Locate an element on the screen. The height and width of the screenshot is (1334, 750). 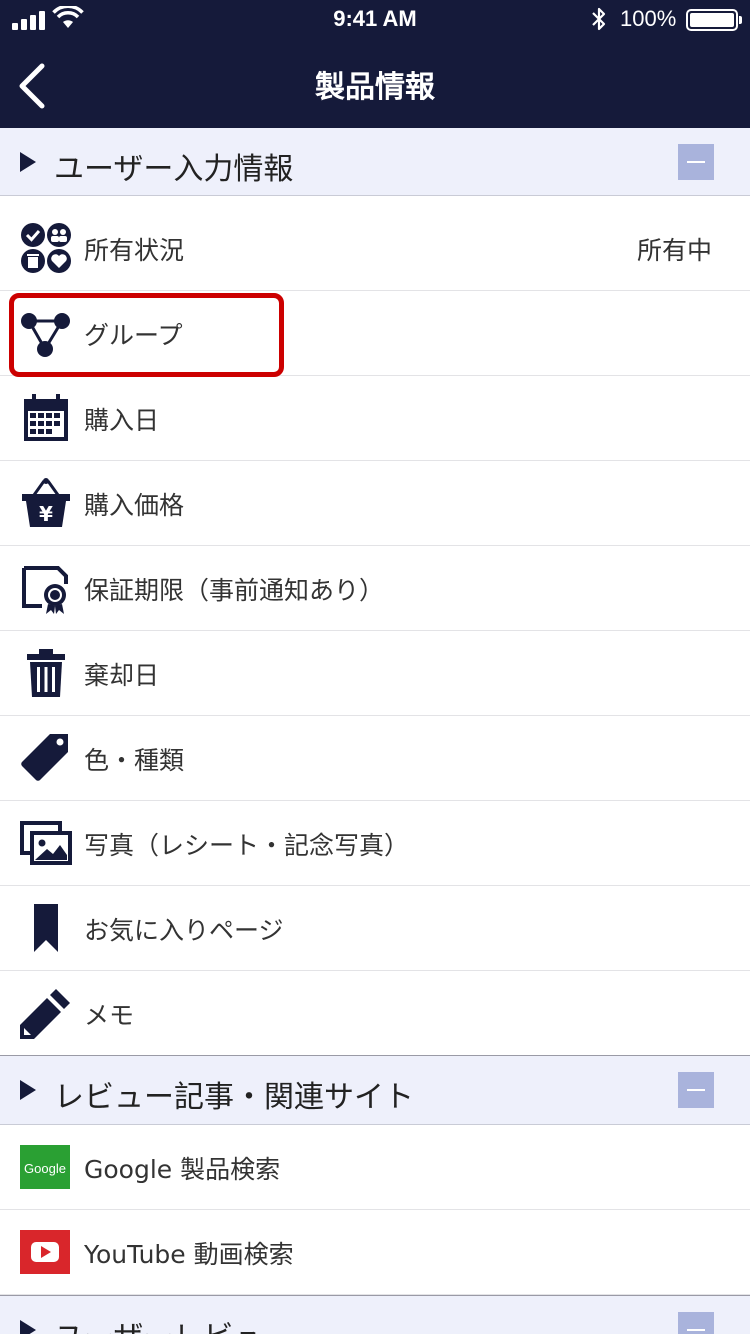
row-ownership-status: 所有状況 所有中 is located at coordinates (375, 248).